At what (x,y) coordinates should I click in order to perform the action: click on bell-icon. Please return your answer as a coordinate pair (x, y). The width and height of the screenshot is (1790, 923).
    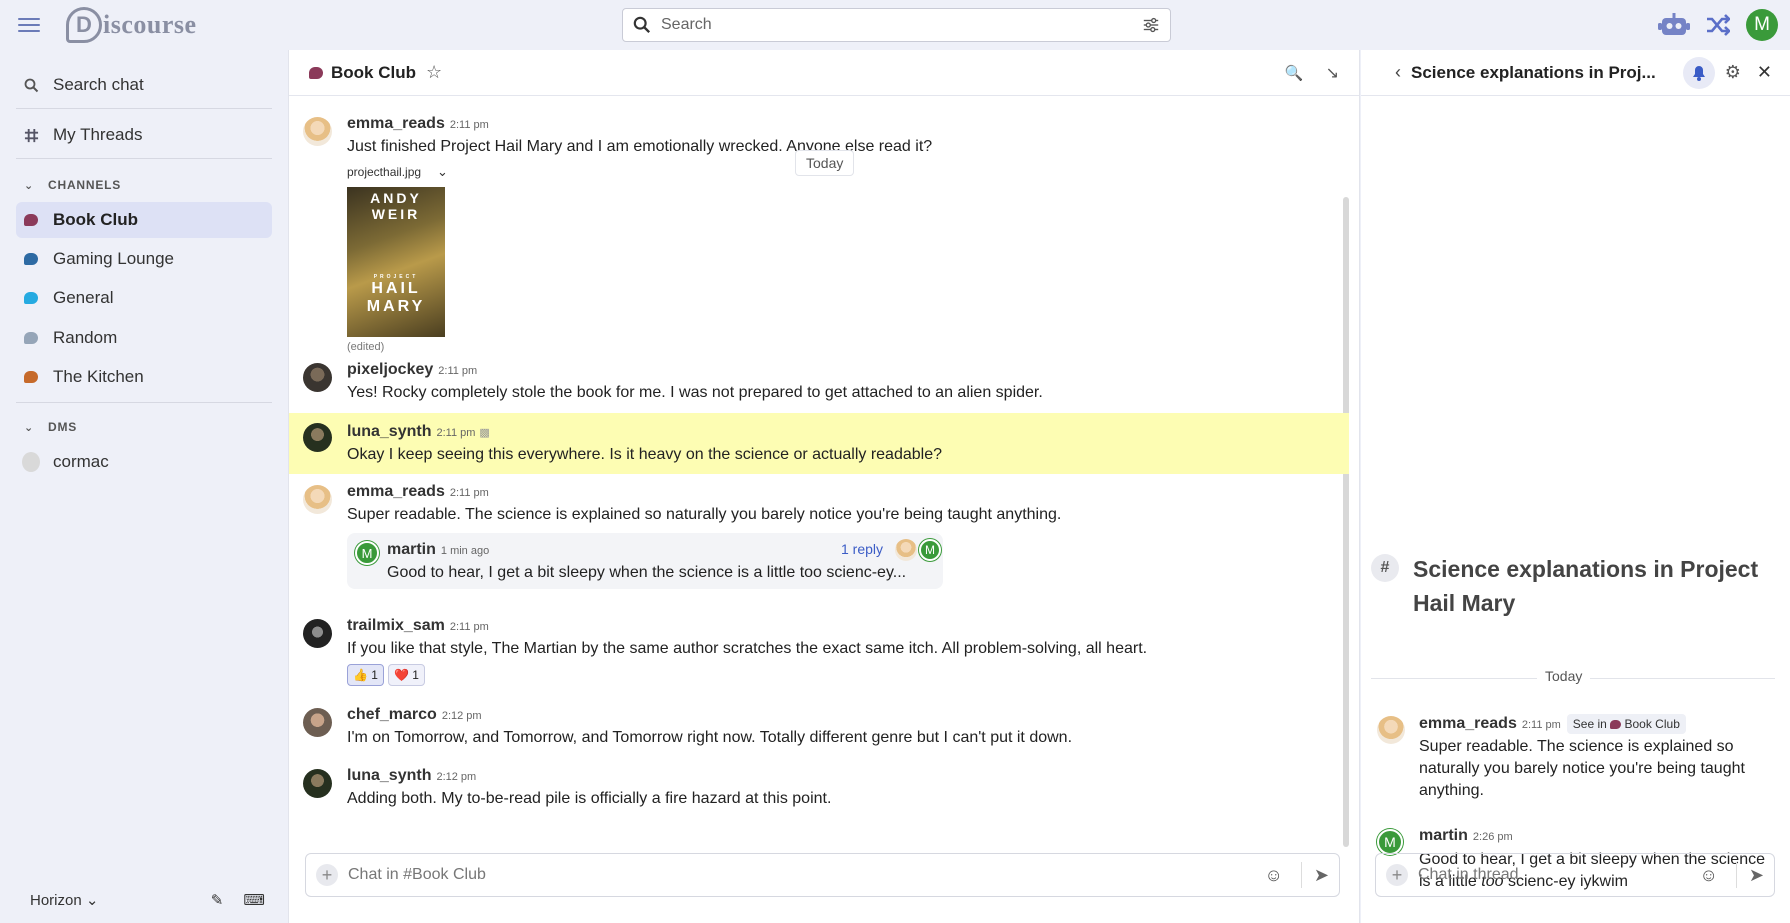
    Looking at the image, I should click on (1698, 72).